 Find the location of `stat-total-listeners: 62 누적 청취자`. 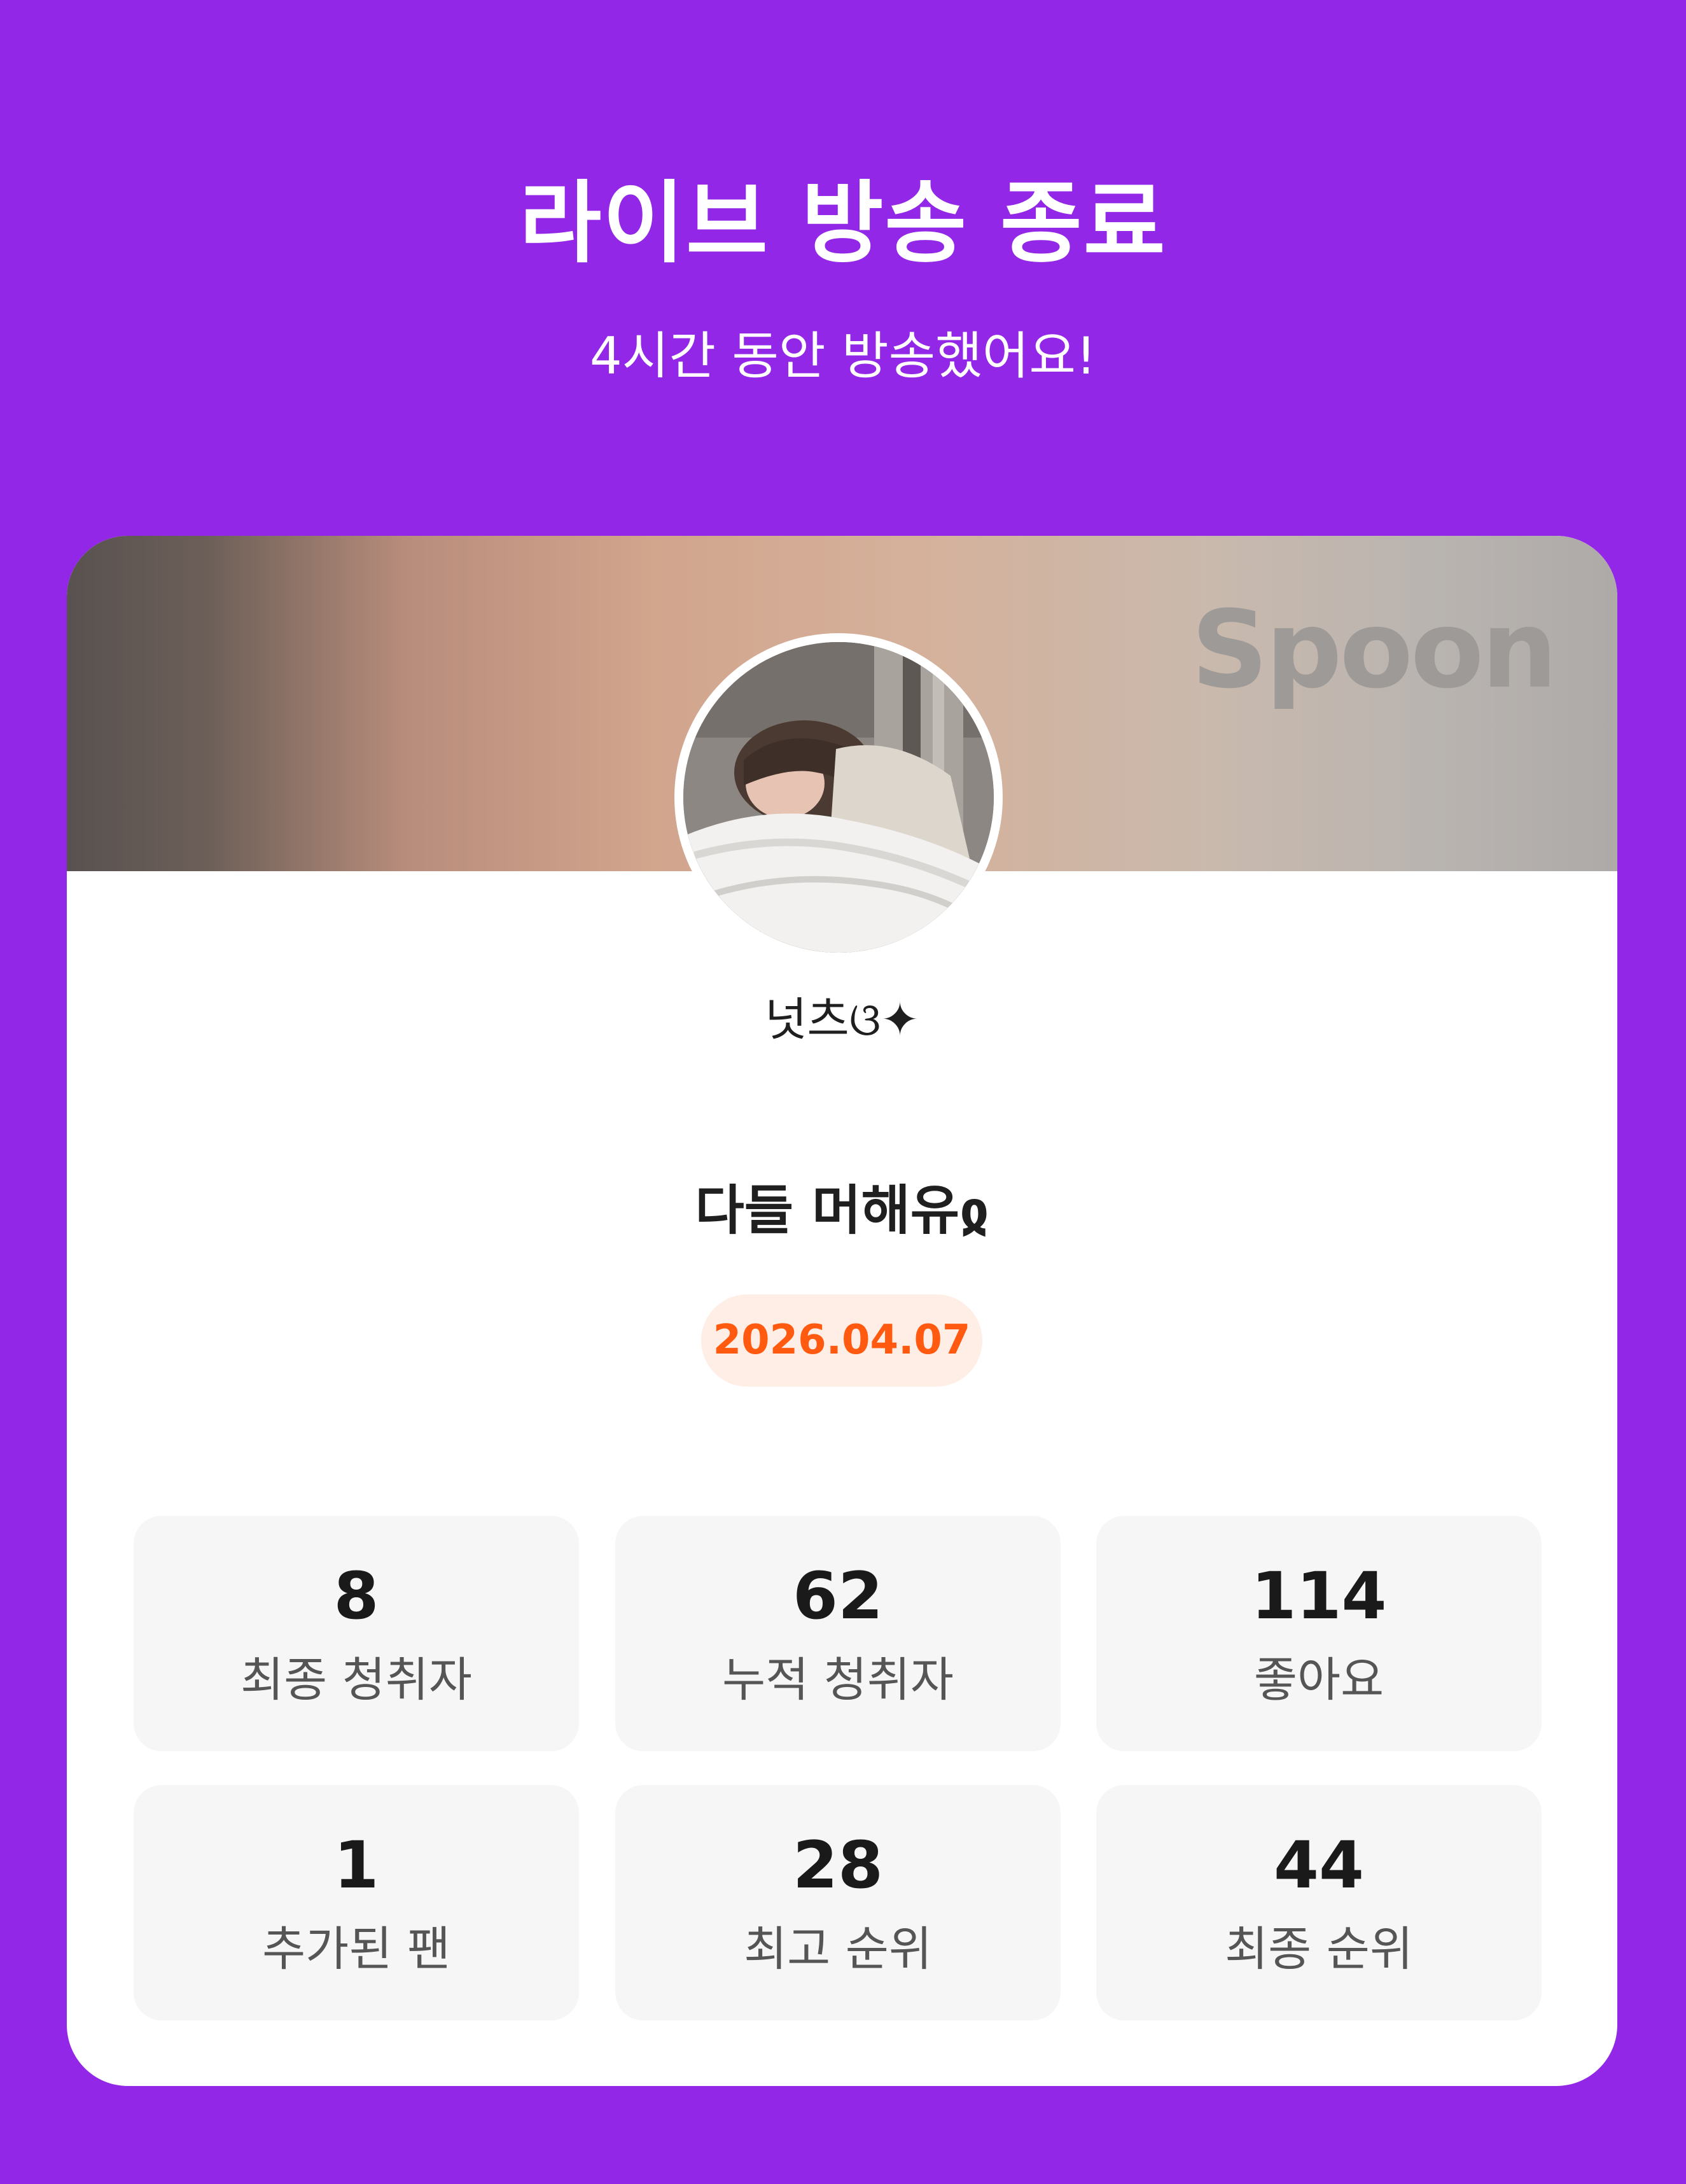

stat-total-listeners: 62 누적 청취자 is located at coordinates (838, 1633).